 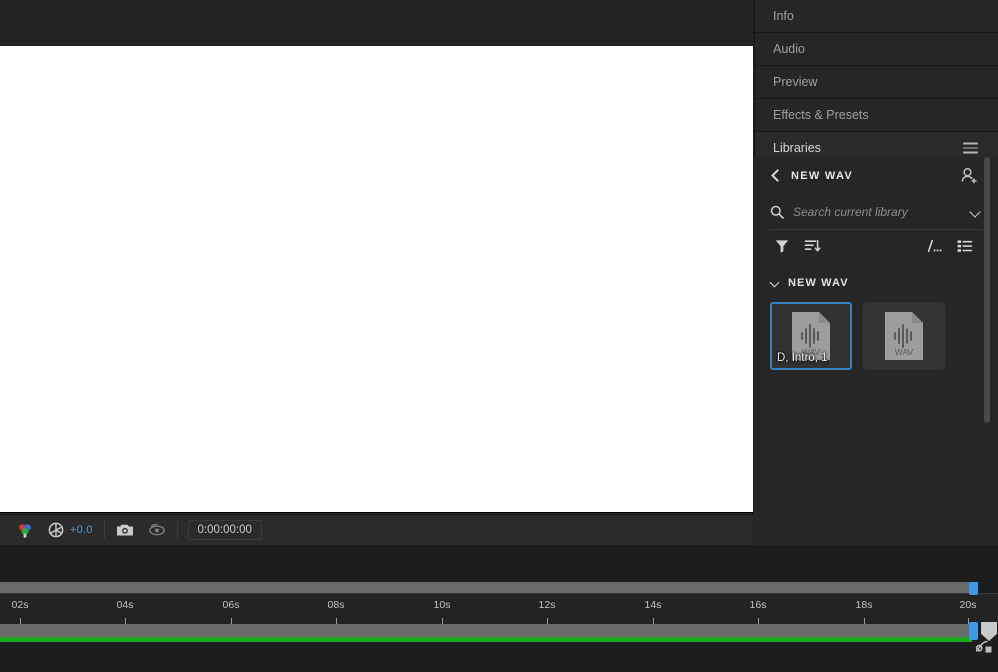 What do you see at coordinates (876, 115) in the screenshot?
I see `panel-tab-effects-and-presets: Effects & Presets` at bounding box center [876, 115].